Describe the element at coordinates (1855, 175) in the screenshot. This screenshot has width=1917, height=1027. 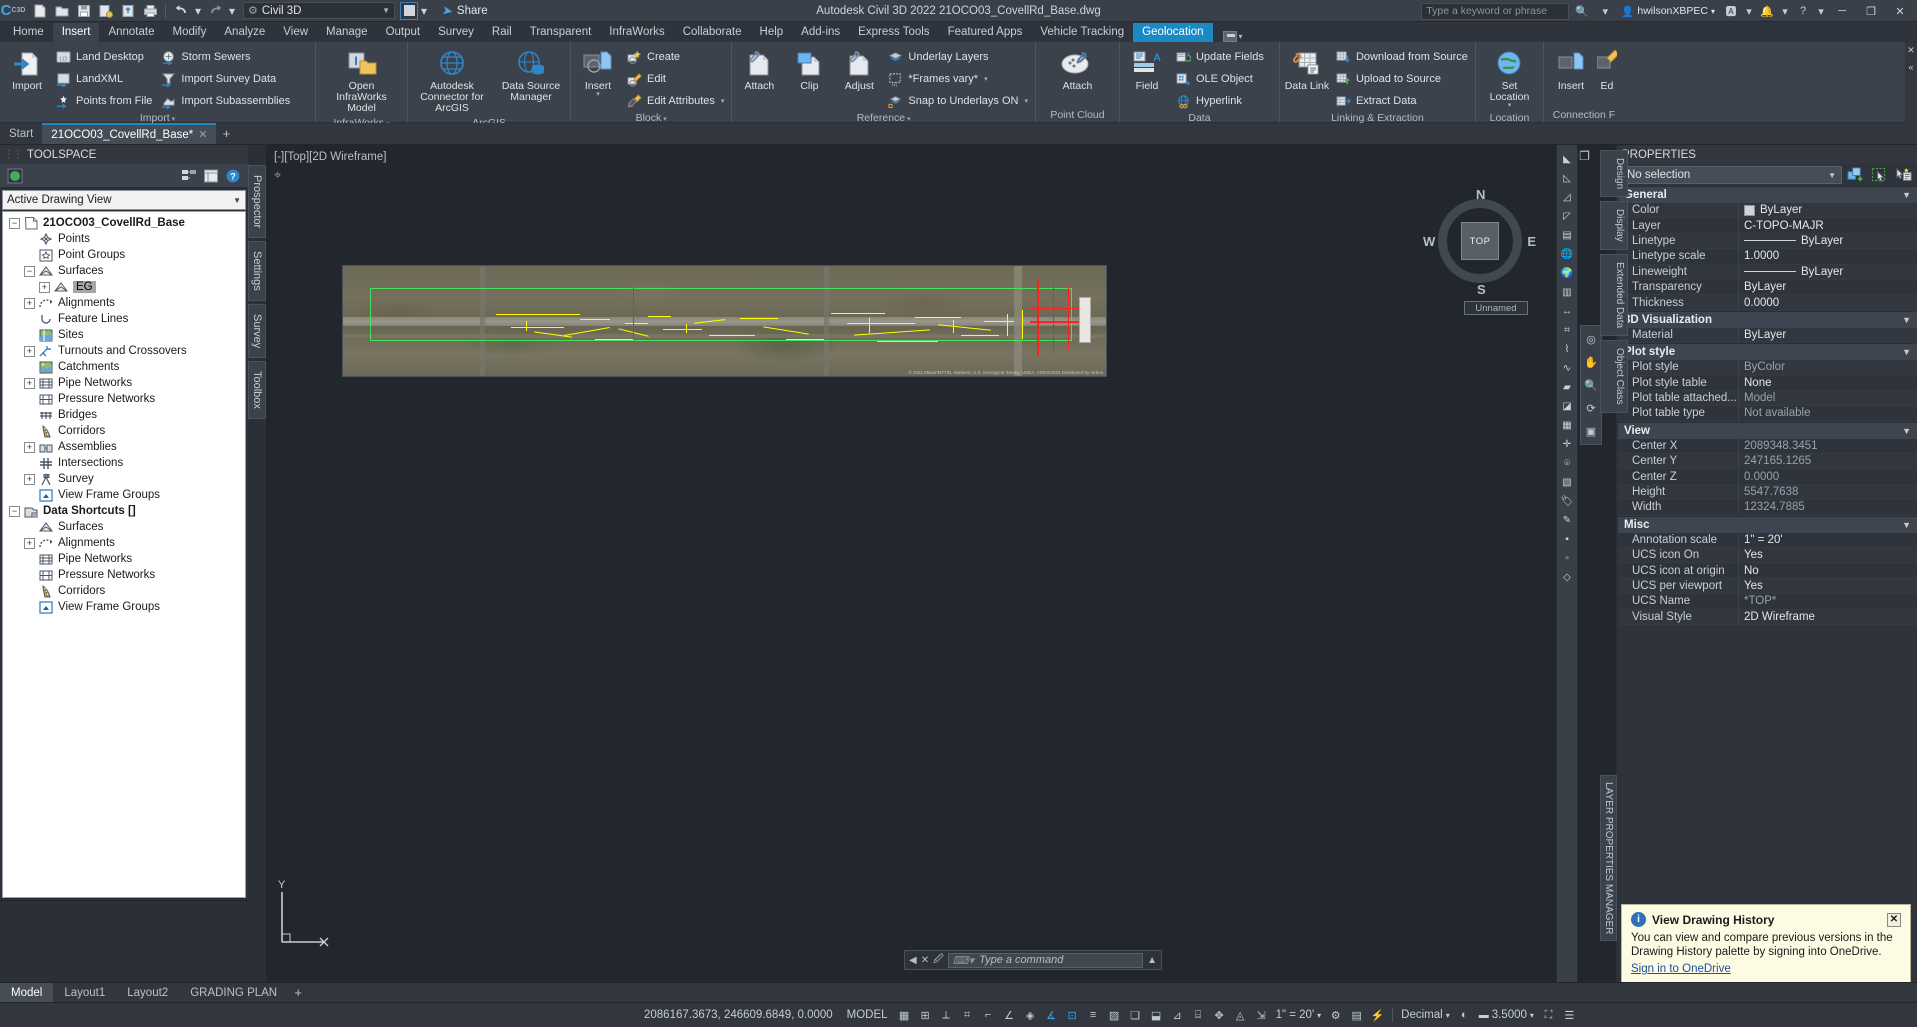
I see `quick-select-icon` at that location.